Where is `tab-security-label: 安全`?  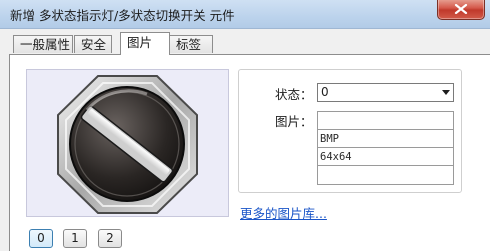
tab-security-label: 安全 is located at coordinates (94, 44).